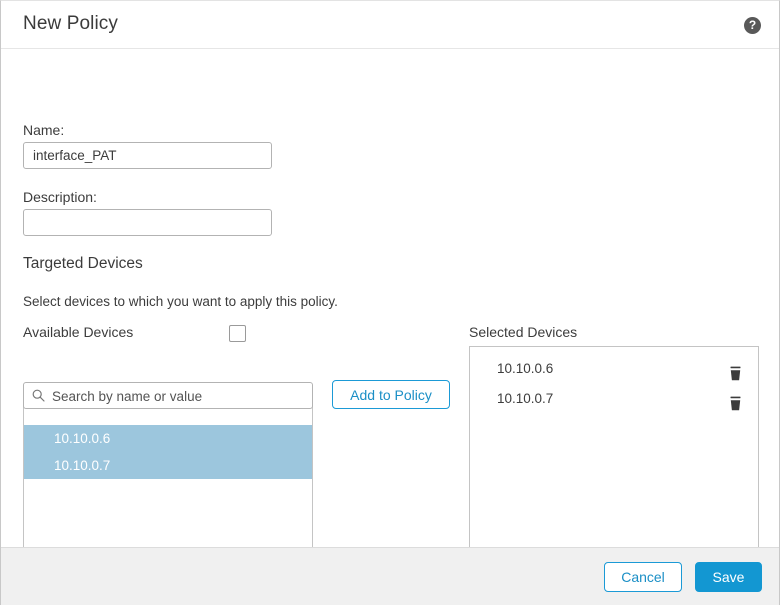 This screenshot has width=780, height=605. What do you see at coordinates (237, 333) in the screenshot?
I see `select-all-checkbox` at bounding box center [237, 333].